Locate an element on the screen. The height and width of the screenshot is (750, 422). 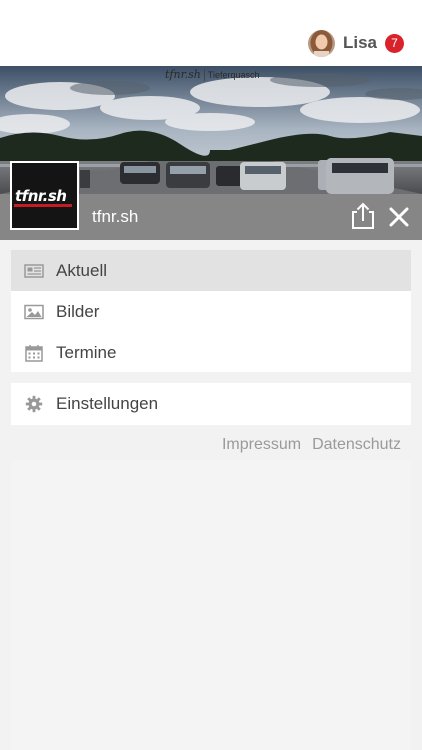
menu-item-termine: Termine is located at coordinates (211, 352).